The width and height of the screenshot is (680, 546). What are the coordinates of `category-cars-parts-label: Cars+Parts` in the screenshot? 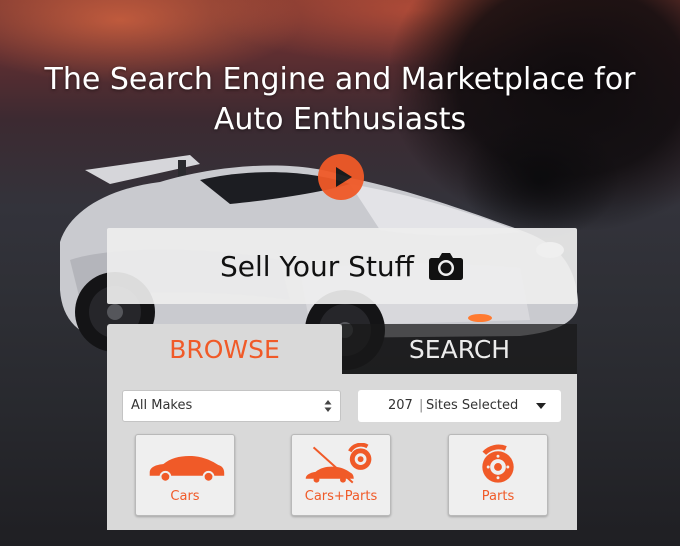 It's located at (341, 496).